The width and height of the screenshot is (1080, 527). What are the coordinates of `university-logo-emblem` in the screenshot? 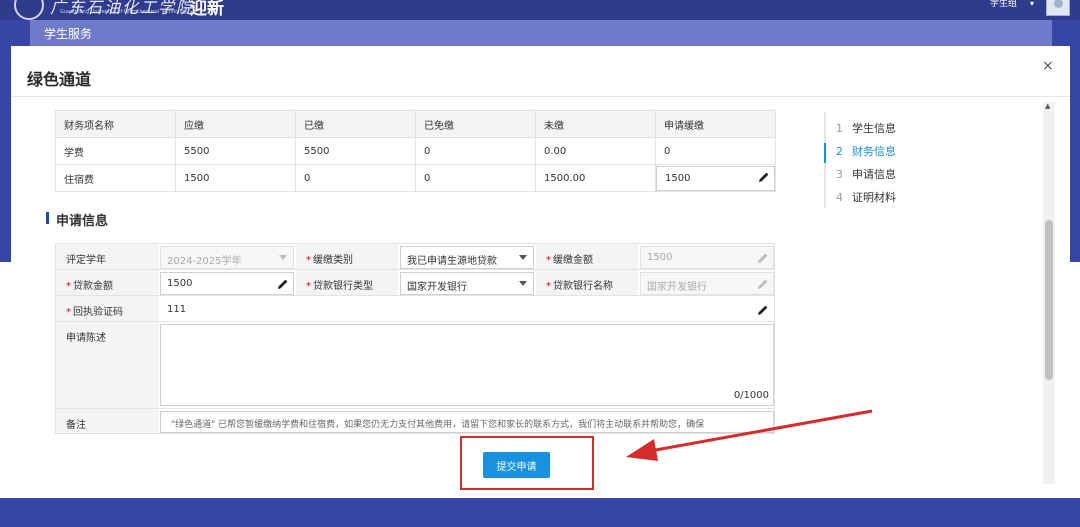 It's located at (29, 10).